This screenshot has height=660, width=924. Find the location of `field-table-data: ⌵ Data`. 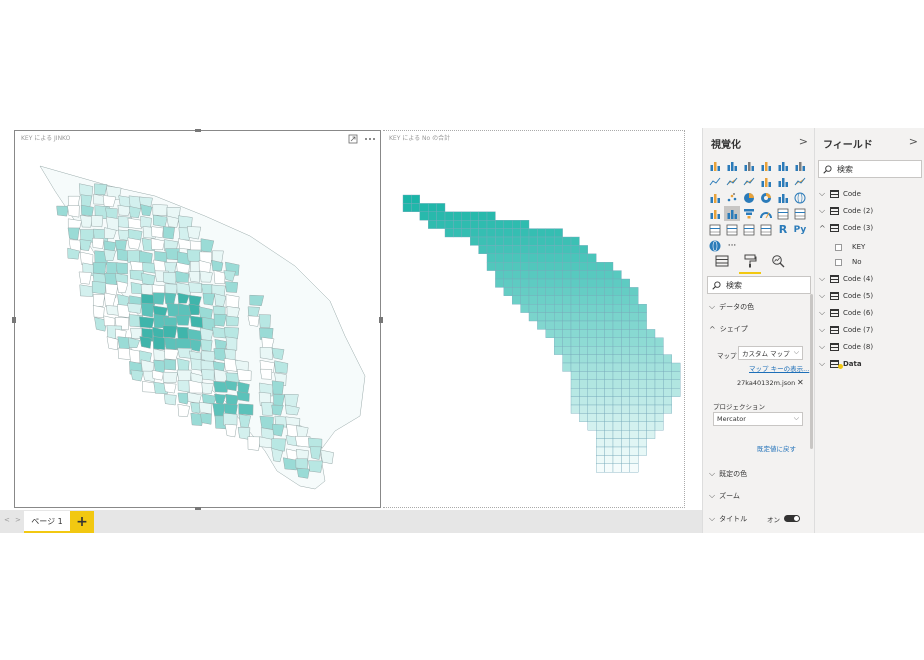

field-table-data: ⌵ Data is located at coordinates (840, 364).